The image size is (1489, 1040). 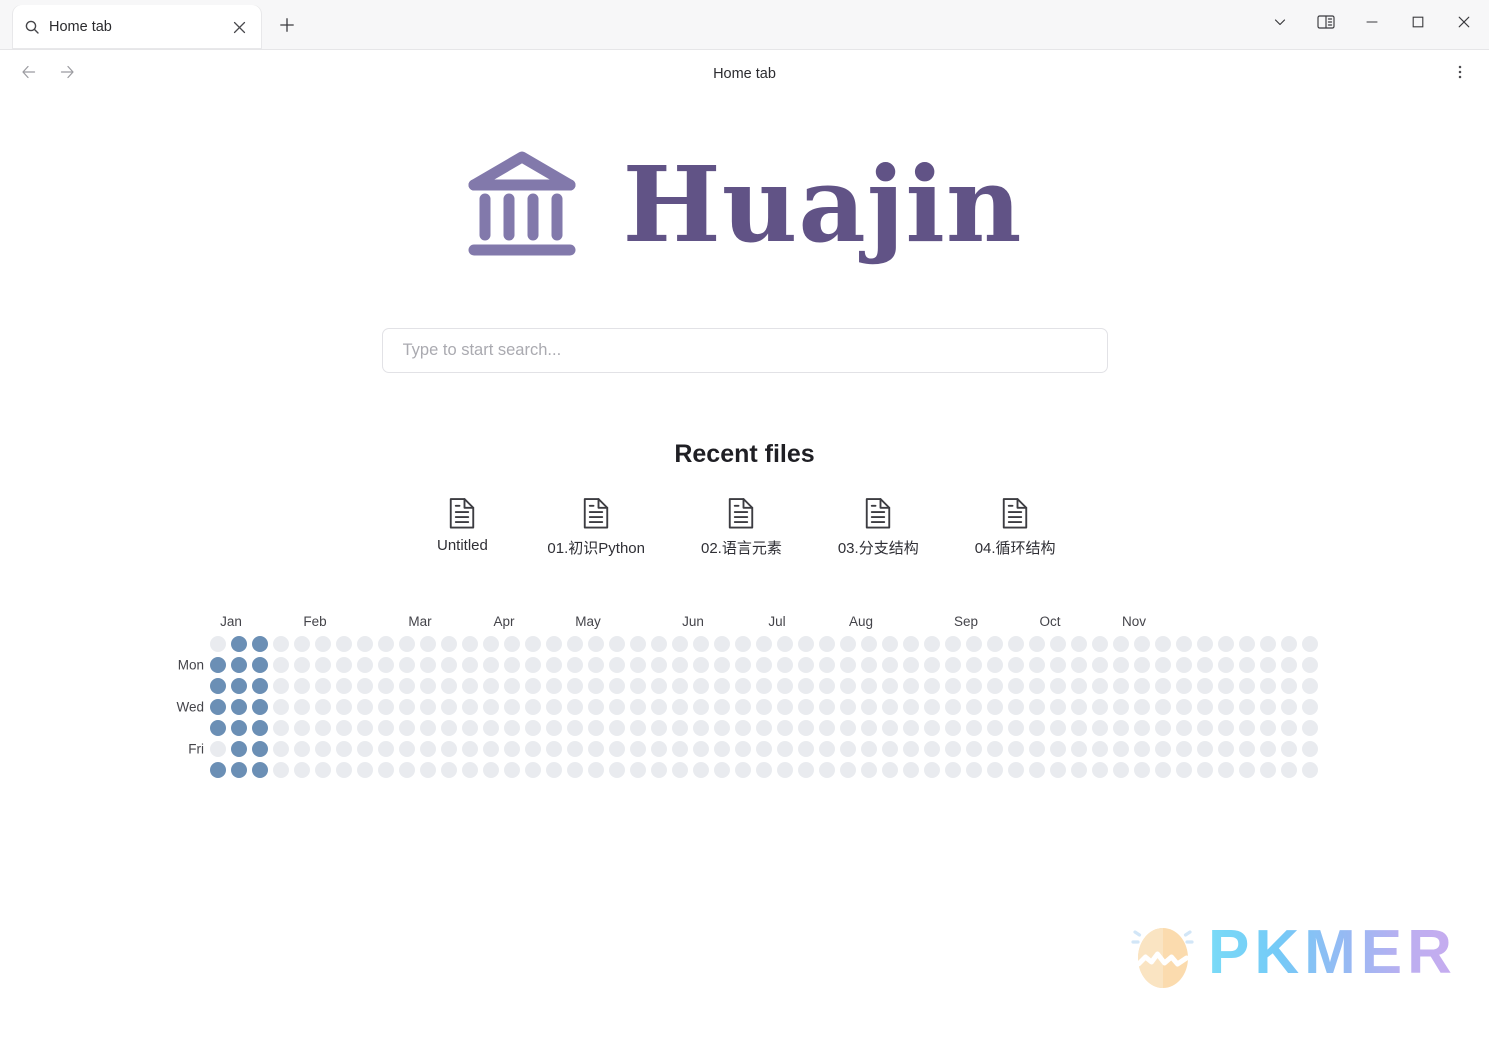 What do you see at coordinates (137, 27) in the screenshot?
I see `tab-home: Home tab` at bounding box center [137, 27].